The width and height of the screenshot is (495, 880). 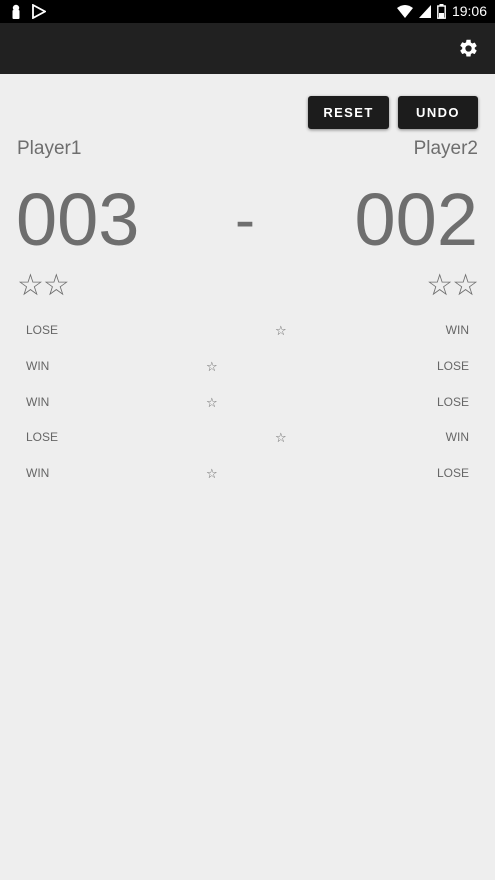 I want to click on signal-icon, so click(x=424, y=11).